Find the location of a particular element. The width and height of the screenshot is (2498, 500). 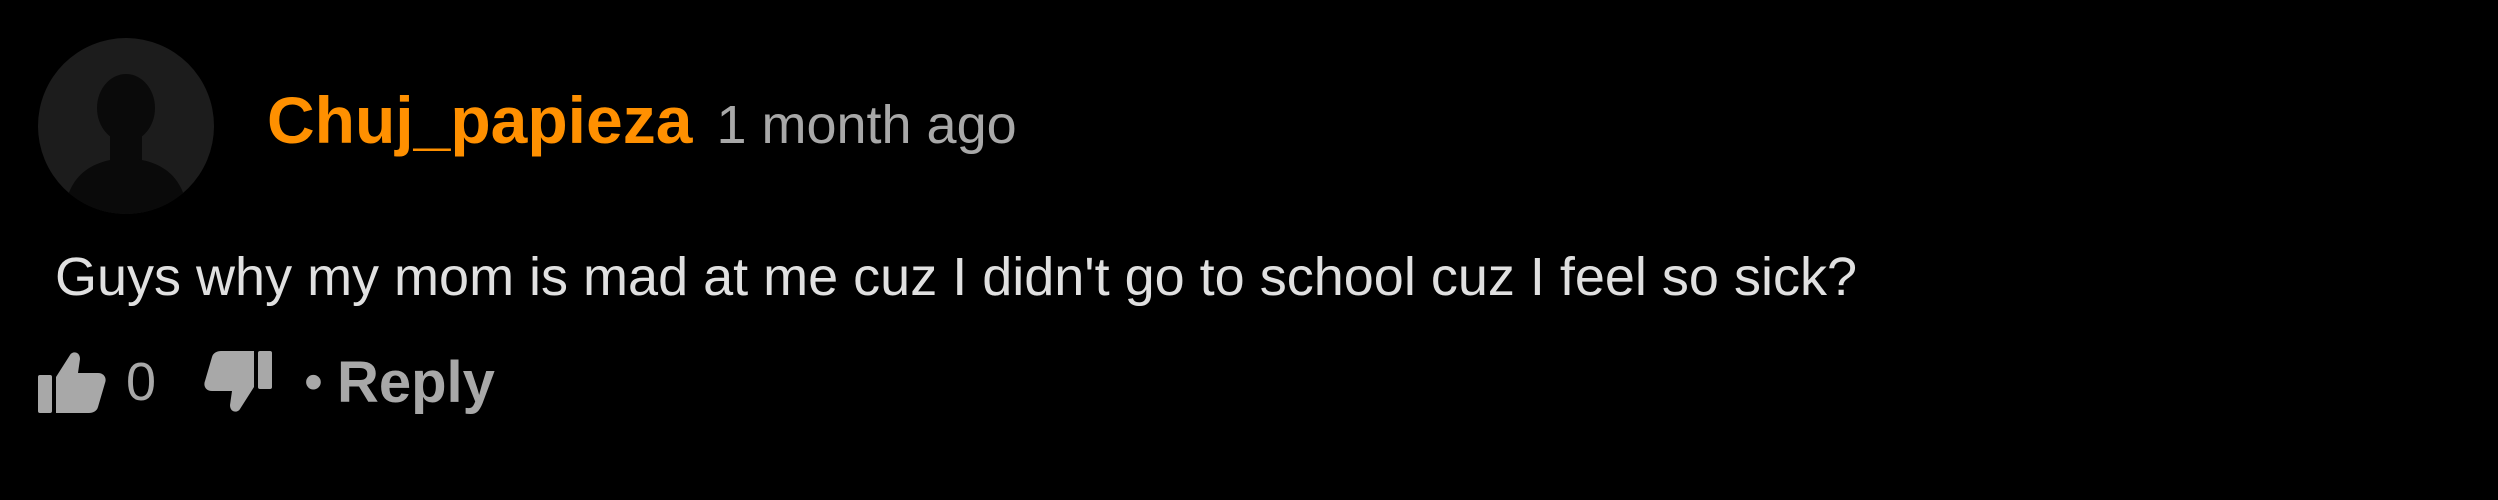

default-user-silhouette-icon is located at coordinates (126, 144).